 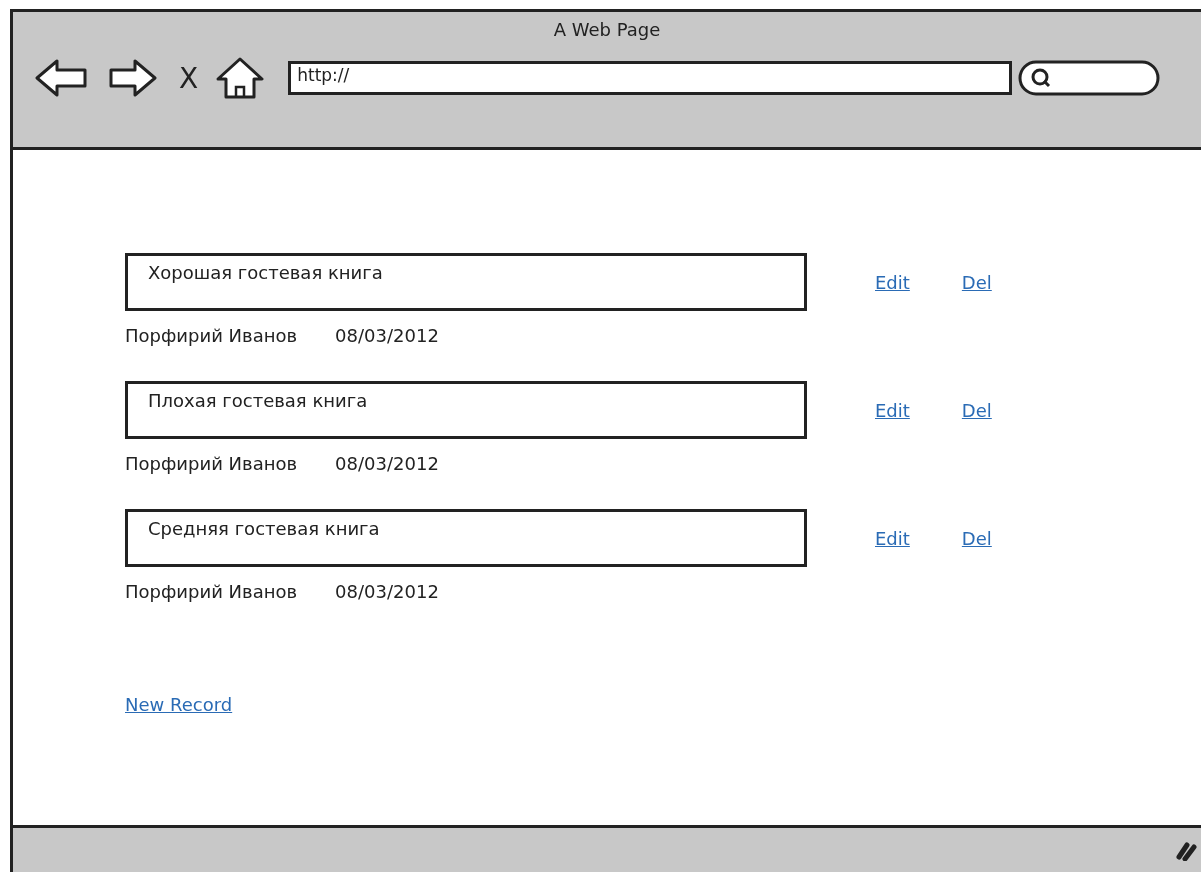 I want to click on address-field: http://, so click(x=650, y=78).